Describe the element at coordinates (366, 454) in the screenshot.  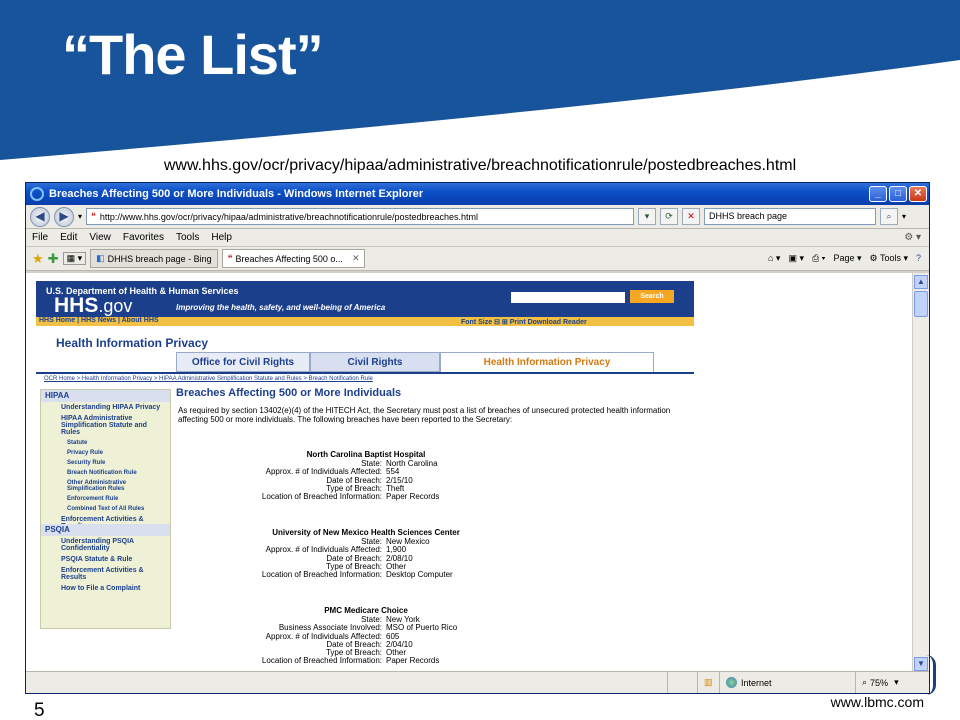
I see `breach-name: North Carolina Baptist Hospital` at that location.